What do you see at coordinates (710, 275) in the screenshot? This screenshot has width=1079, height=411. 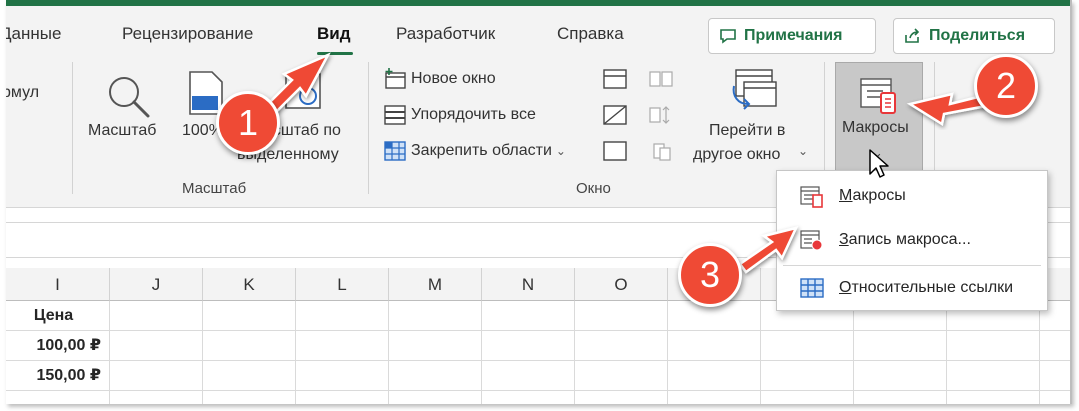 I see `step-badge-3: 3` at bounding box center [710, 275].